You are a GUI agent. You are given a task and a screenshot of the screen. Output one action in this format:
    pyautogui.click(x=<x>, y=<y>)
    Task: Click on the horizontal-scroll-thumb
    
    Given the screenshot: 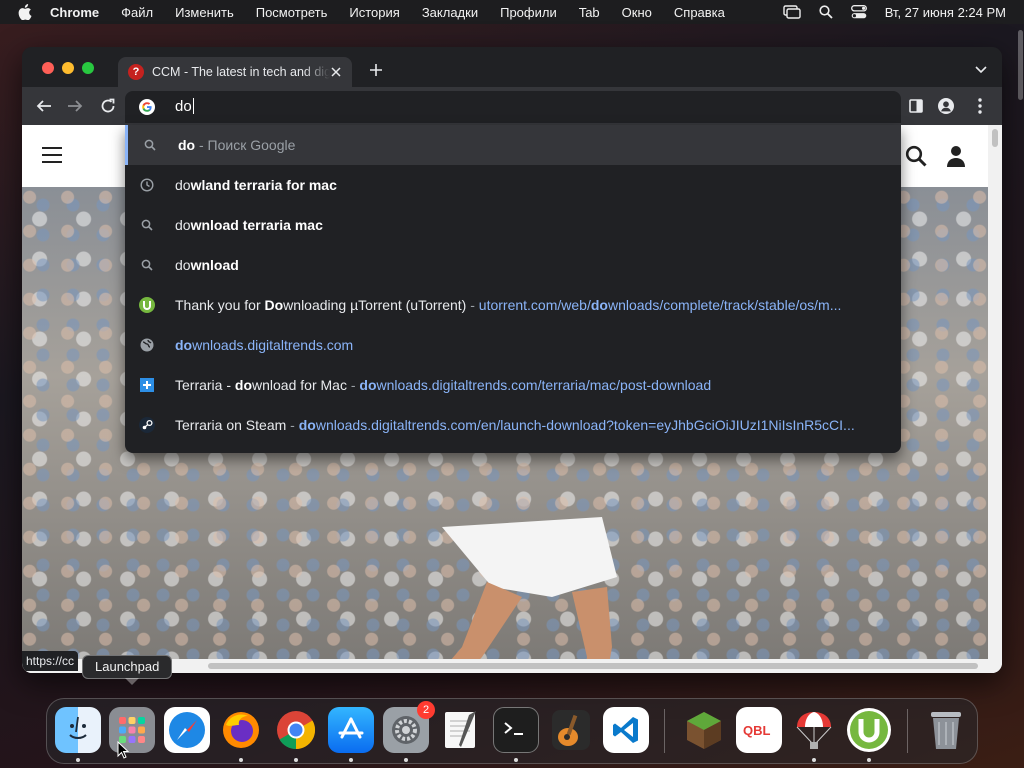 What is the action you would take?
    pyautogui.click(x=593, y=666)
    